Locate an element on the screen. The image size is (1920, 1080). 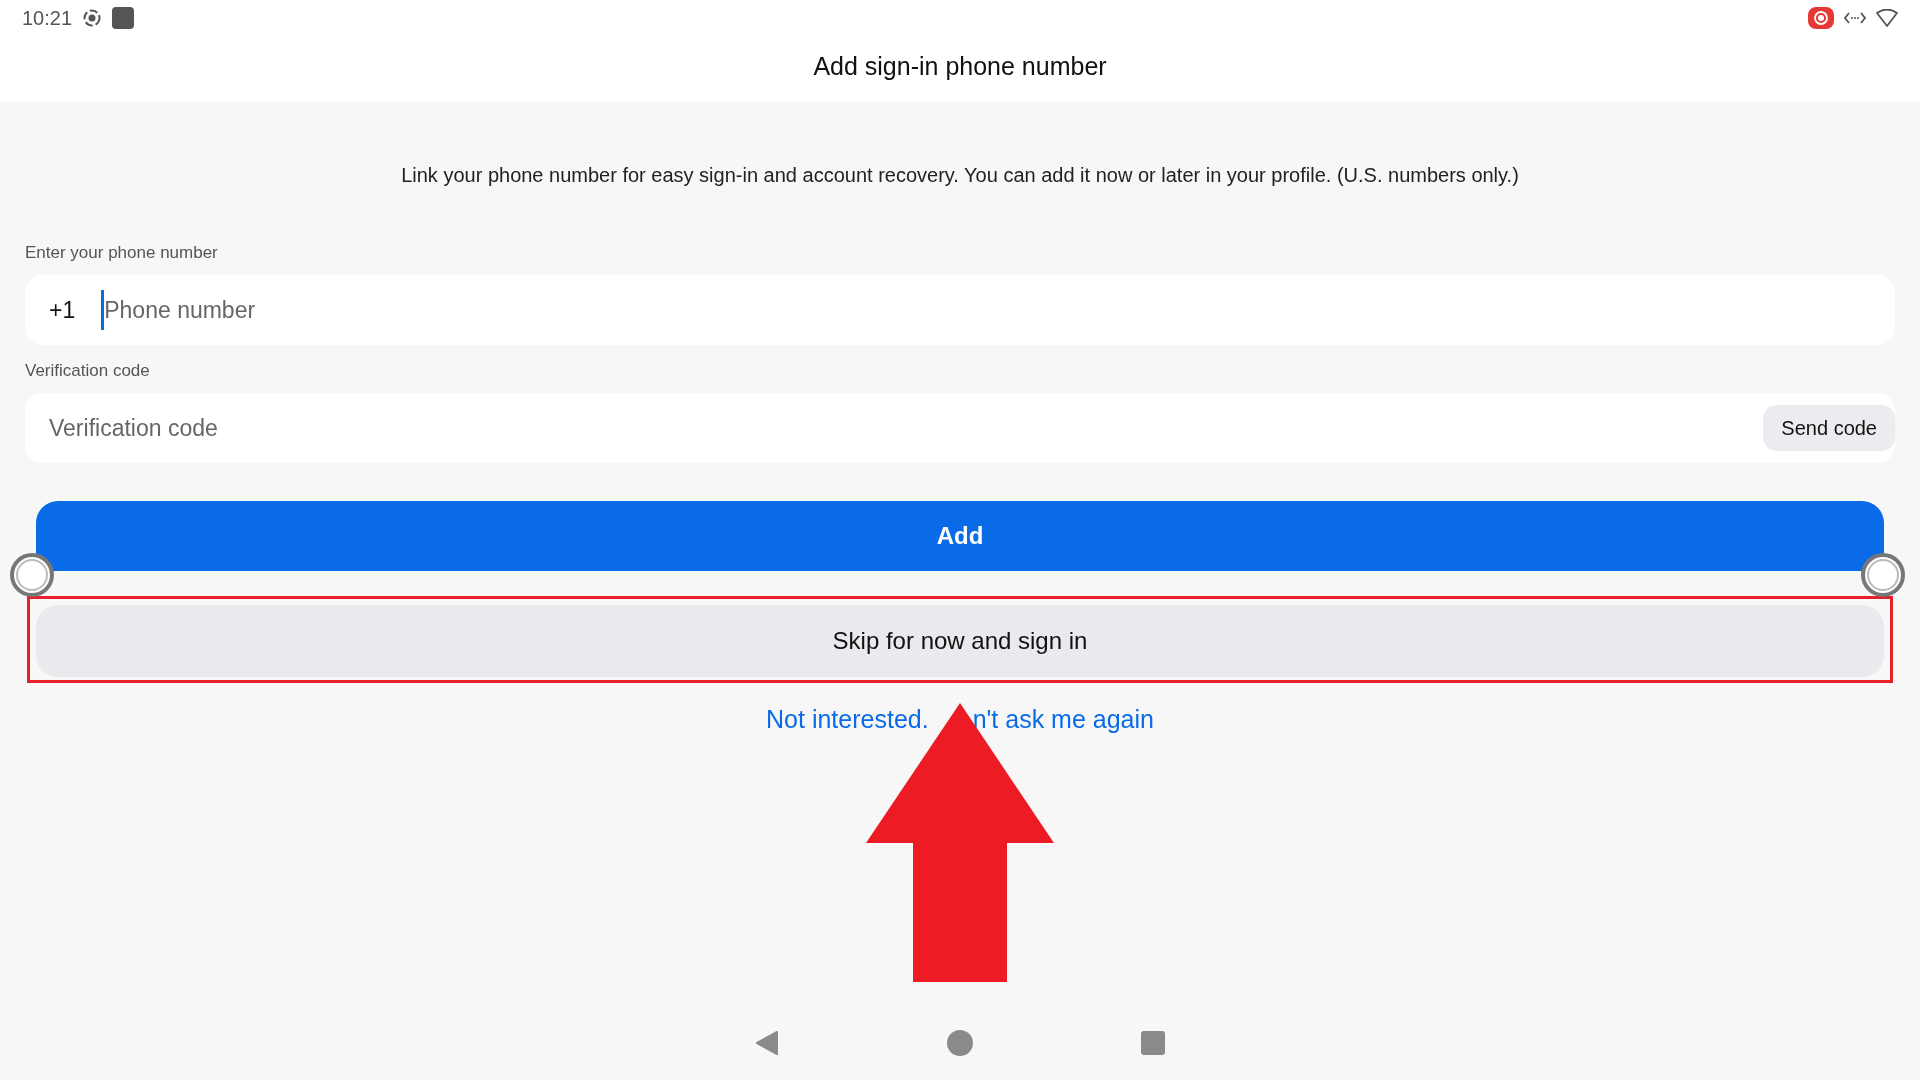
add-button: Add is located at coordinates (960, 536).